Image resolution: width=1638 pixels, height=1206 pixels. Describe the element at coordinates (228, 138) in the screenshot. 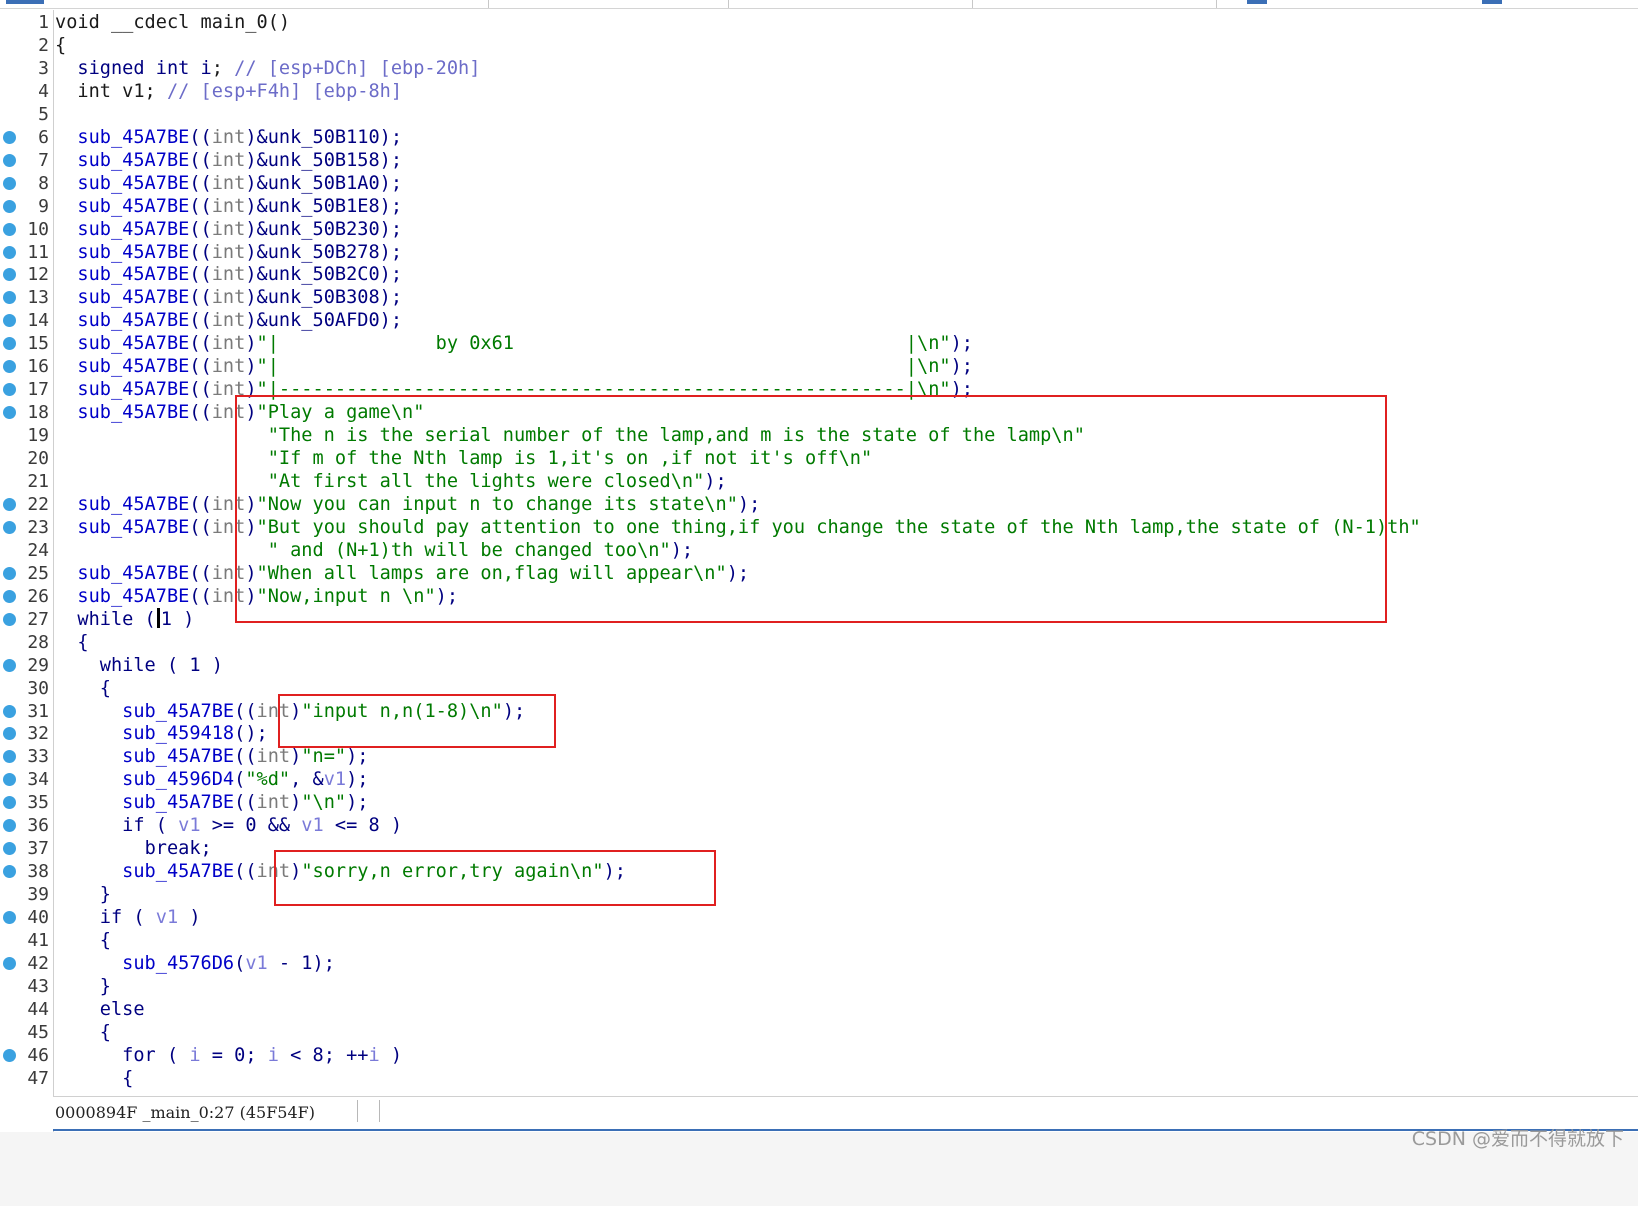

I see `code-text: sub_45A7BE((int)&unk_50B110);` at that location.